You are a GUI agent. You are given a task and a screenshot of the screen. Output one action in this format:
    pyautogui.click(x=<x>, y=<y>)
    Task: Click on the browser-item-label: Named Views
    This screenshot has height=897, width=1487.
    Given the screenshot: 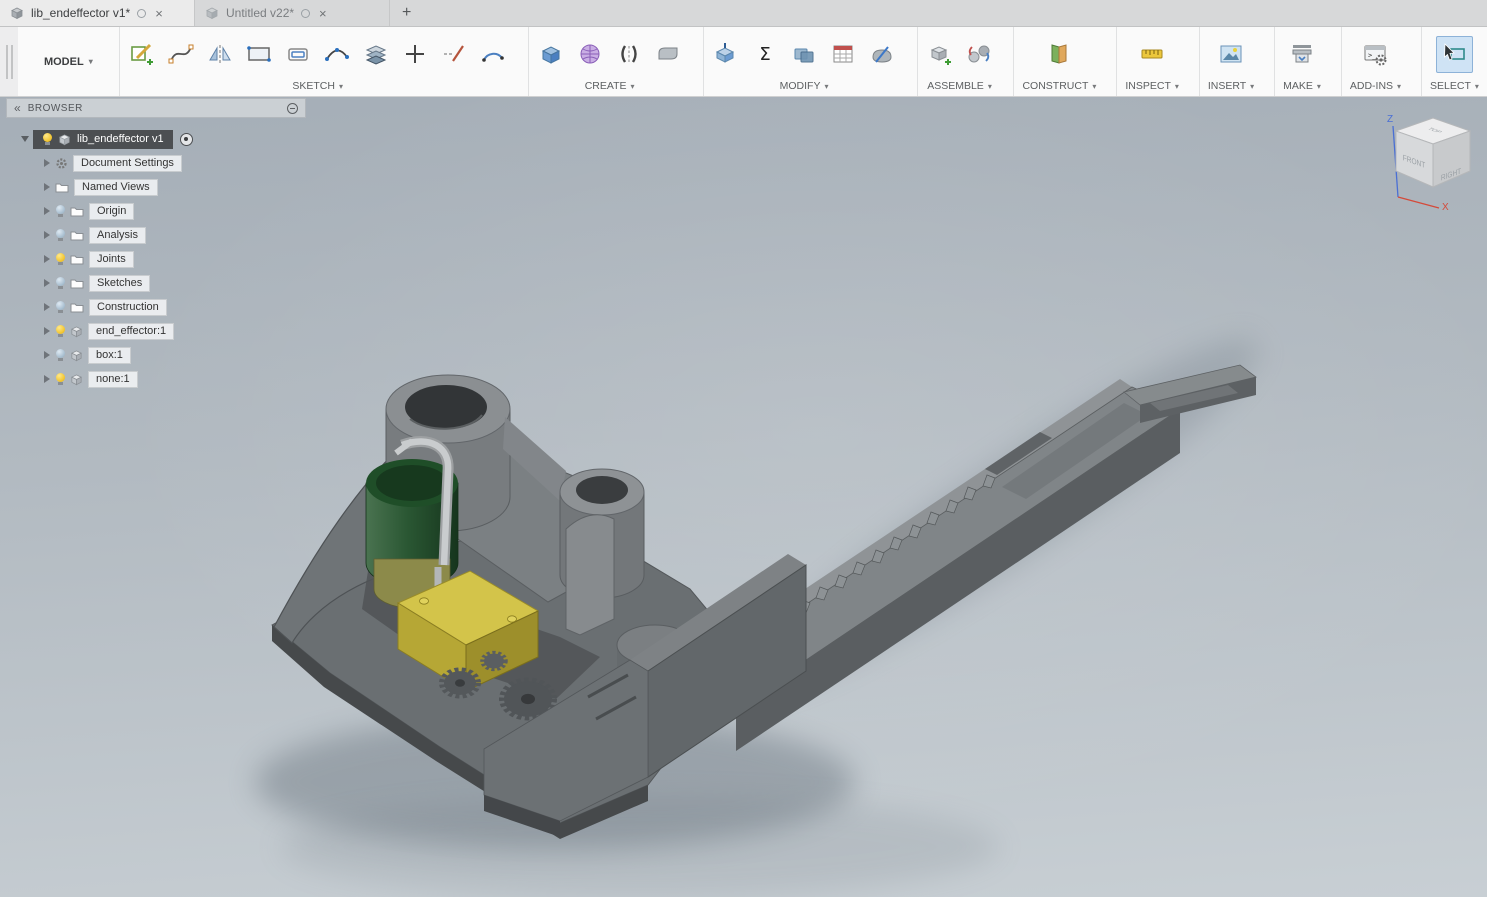 What is the action you would take?
    pyautogui.click(x=116, y=187)
    